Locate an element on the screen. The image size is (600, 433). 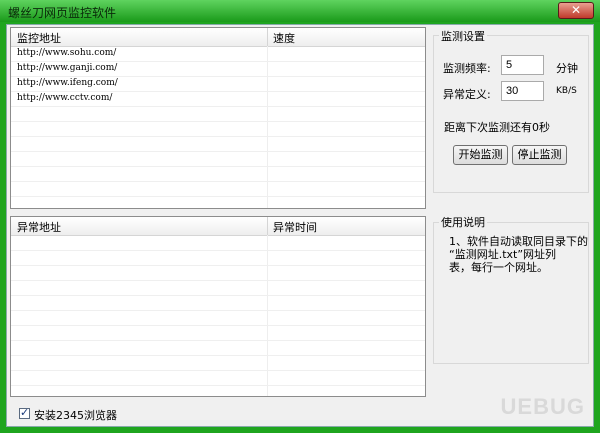
row-url: http://www.sohu.com/ is located at coordinates (67, 53).